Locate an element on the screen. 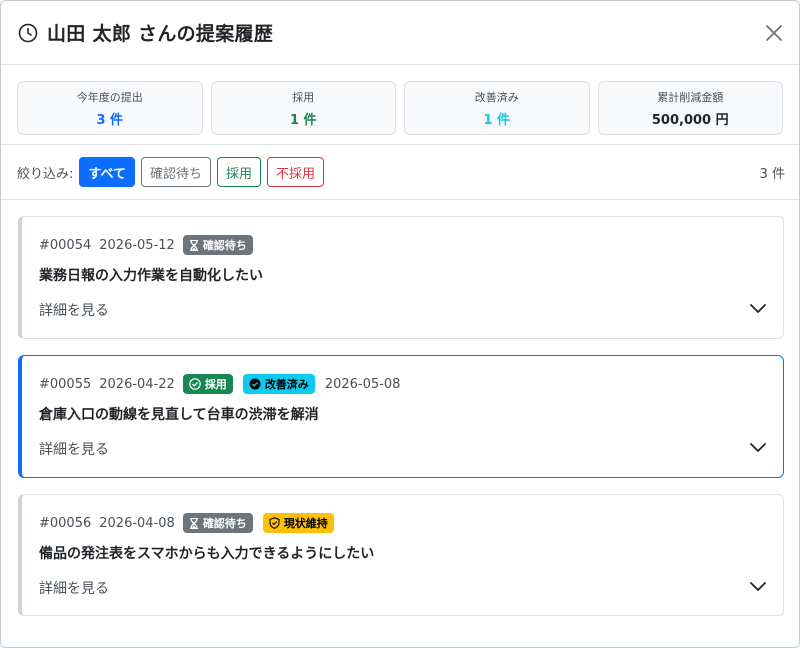 This screenshot has height=648, width=800. improvement-badge: 改善済み is located at coordinates (278, 384).